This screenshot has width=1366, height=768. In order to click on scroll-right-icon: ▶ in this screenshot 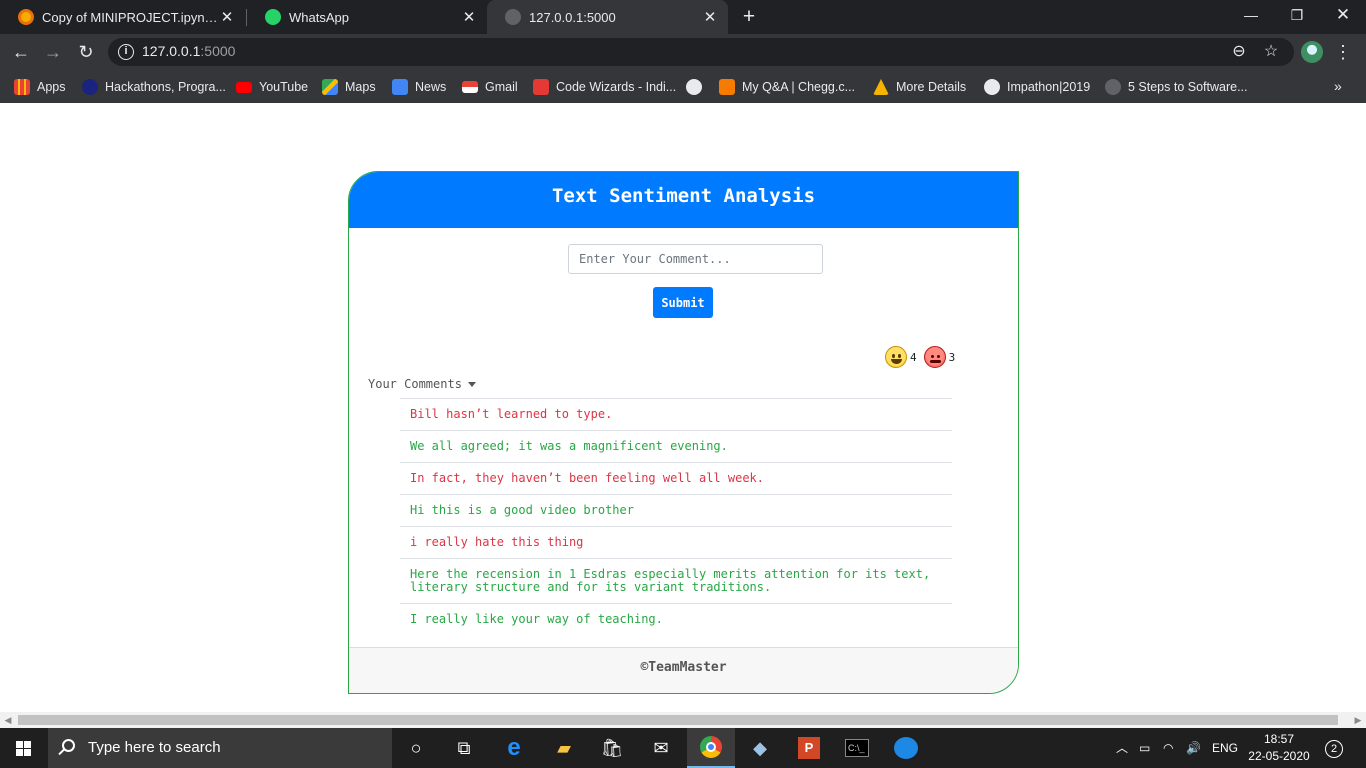, I will do `click(1358, 720)`.